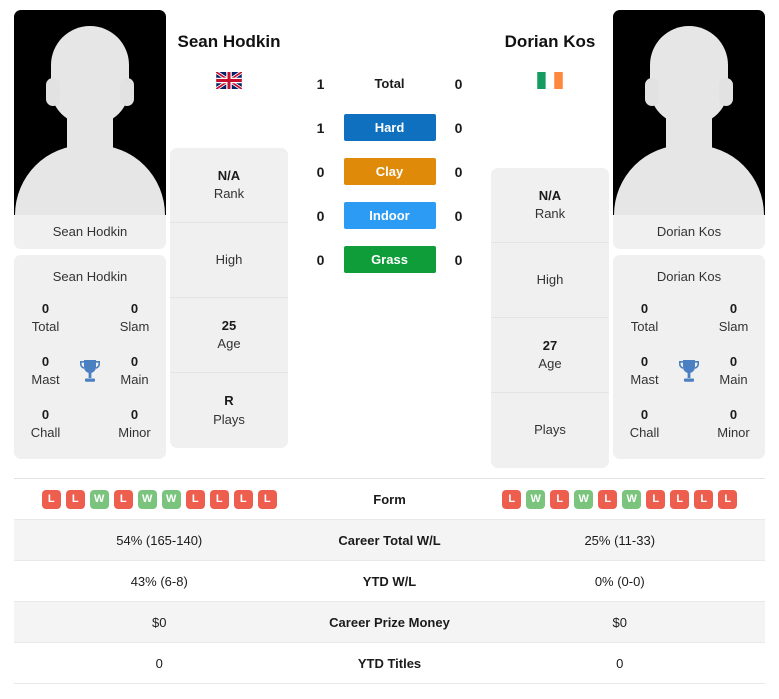  Describe the element at coordinates (689, 112) in the screenshot. I see `right-player-avatar` at that location.